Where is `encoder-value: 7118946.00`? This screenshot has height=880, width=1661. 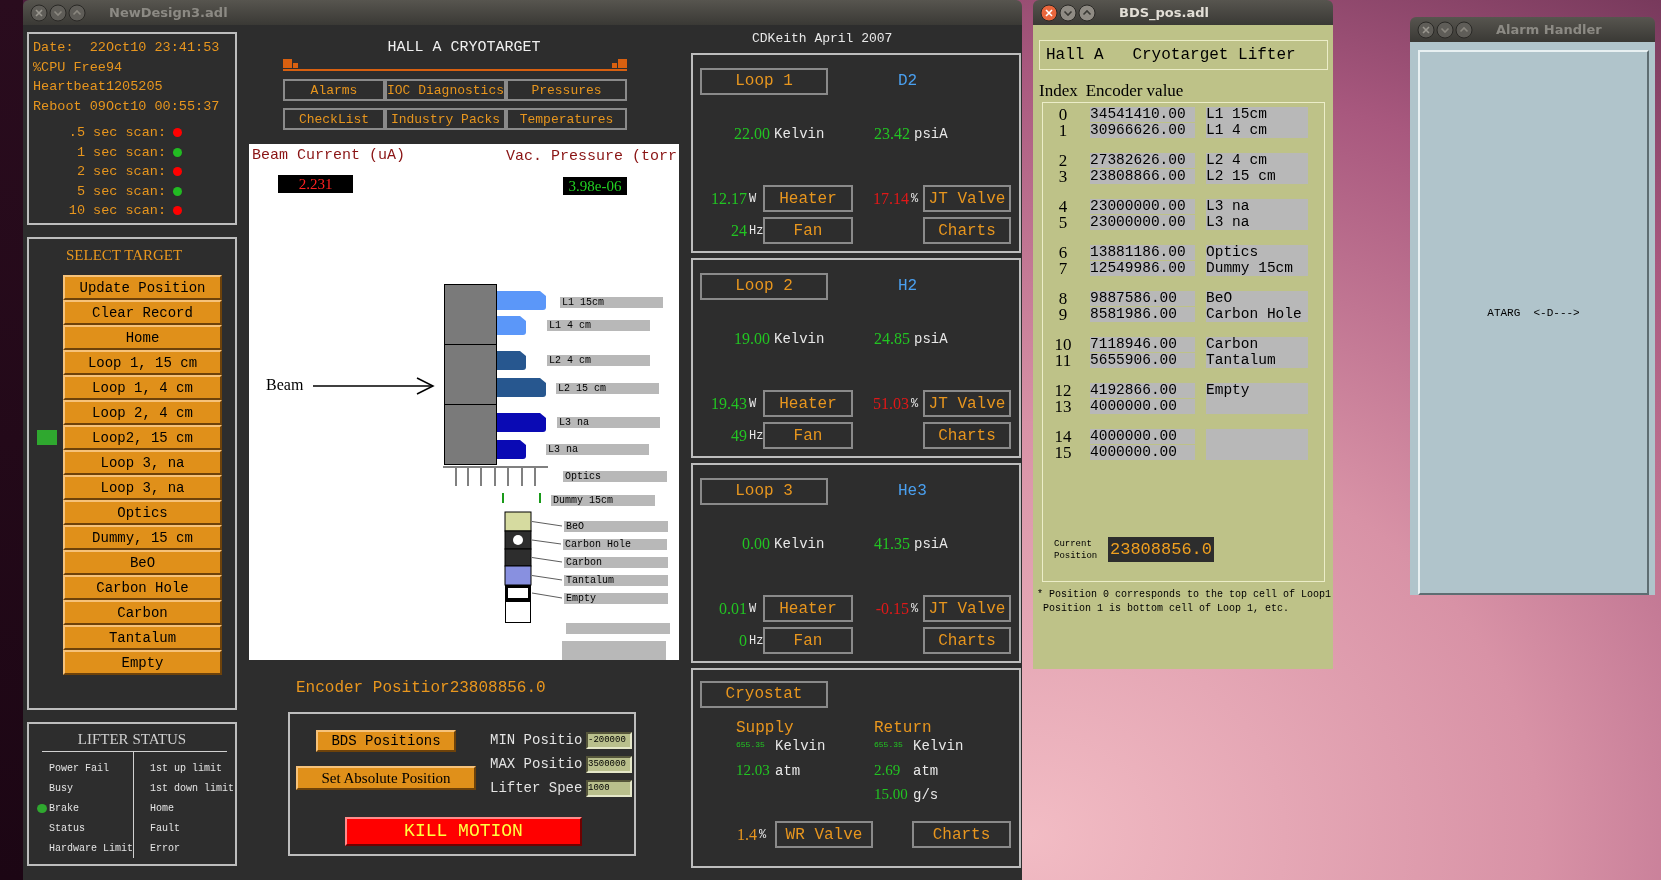
encoder-value: 7118946.00 is located at coordinates (1142, 344).